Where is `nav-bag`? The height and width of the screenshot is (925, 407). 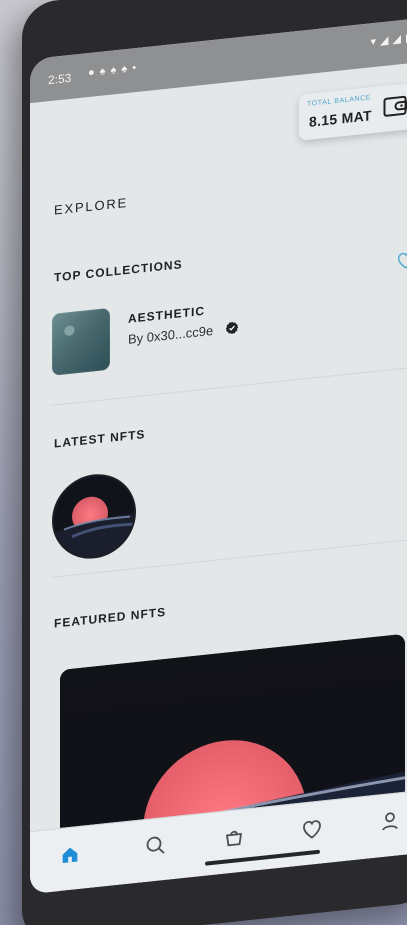
nav-bag is located at coordinates (234, 837).